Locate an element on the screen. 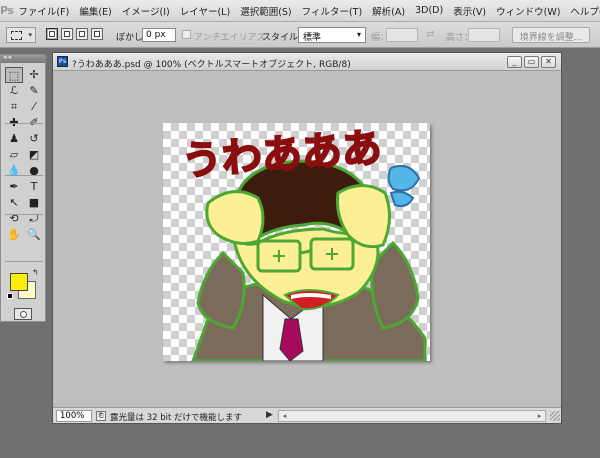 Image resolution: width=600 pixels, height=458 pixels. marquee-icon is located at coordinates (16, 35).